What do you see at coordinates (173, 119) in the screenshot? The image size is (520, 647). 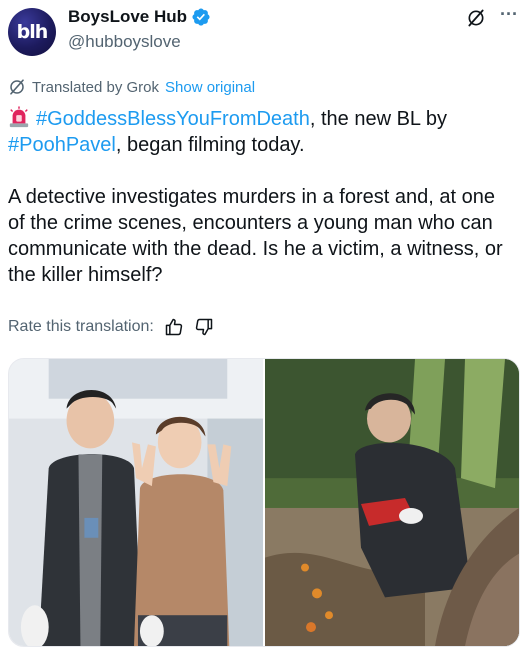 I see `hashtag-link: #GoddessBlessYouFromDeath` at bounding box center [173, 119].